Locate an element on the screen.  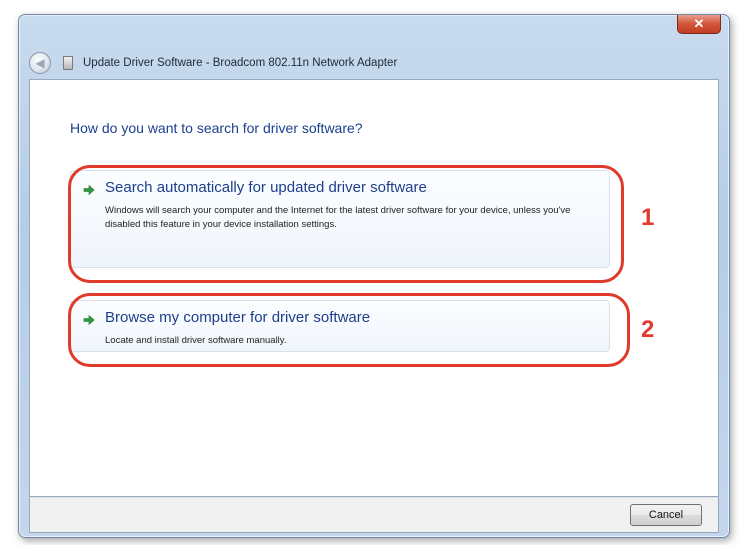
annotation-number-1: 1 is located at coordinates (648, 217).